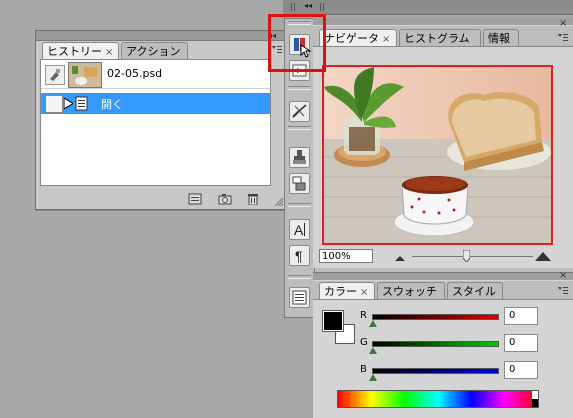  What do you see at coordinates (333, 321) in the screenshot?
I see `foreground-color-swatch` at bounding box center [333, 321].